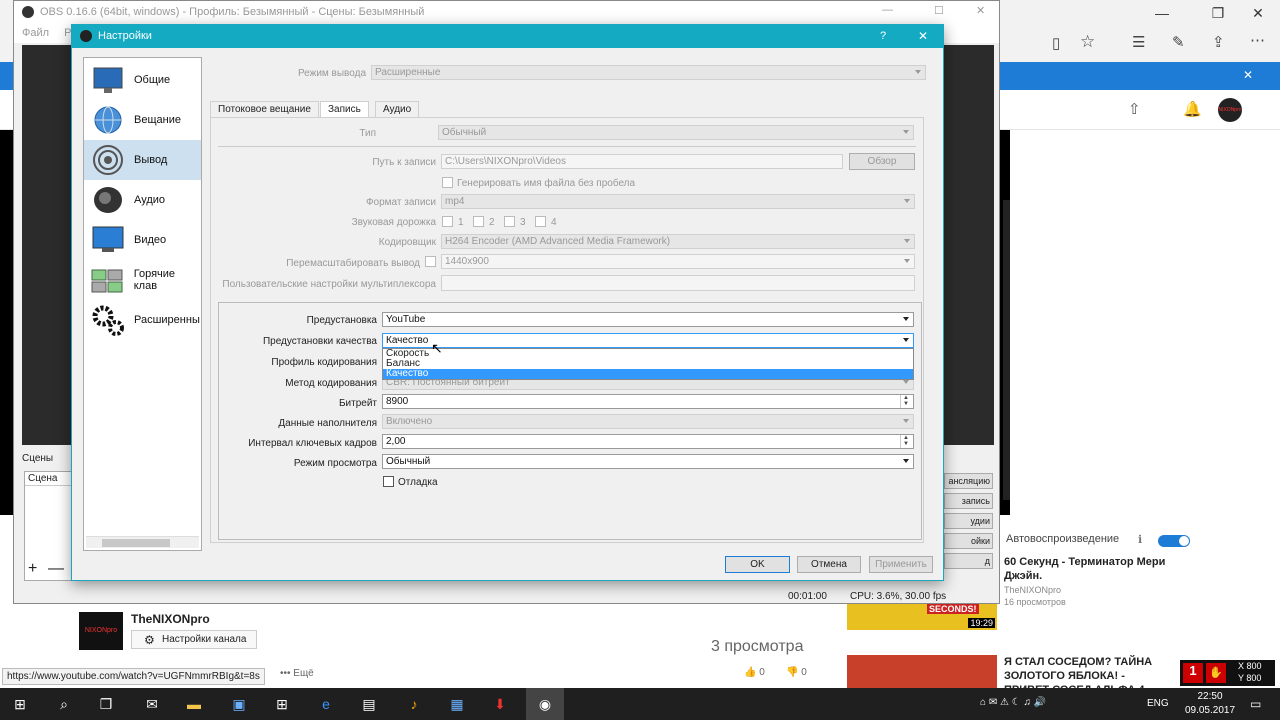 Image resolution: width=1280 pixels, height=720 pixels. Describe the element at coordinates (414, 704) in the screenshot. I see `fraps-icon: ♪` at that location.